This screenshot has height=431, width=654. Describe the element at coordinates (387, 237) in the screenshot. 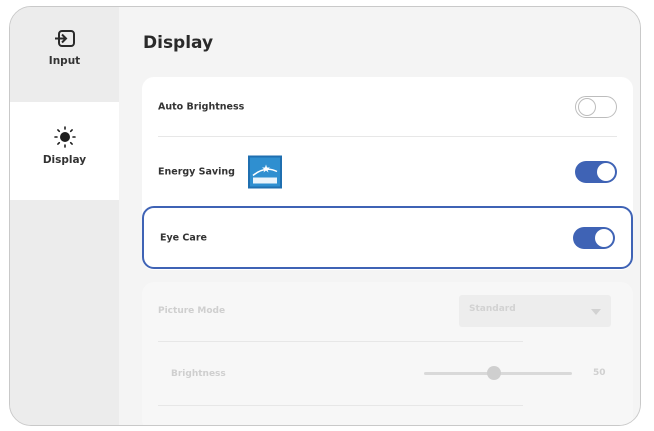

I see `eye-care-row: Eye Care` at that location.